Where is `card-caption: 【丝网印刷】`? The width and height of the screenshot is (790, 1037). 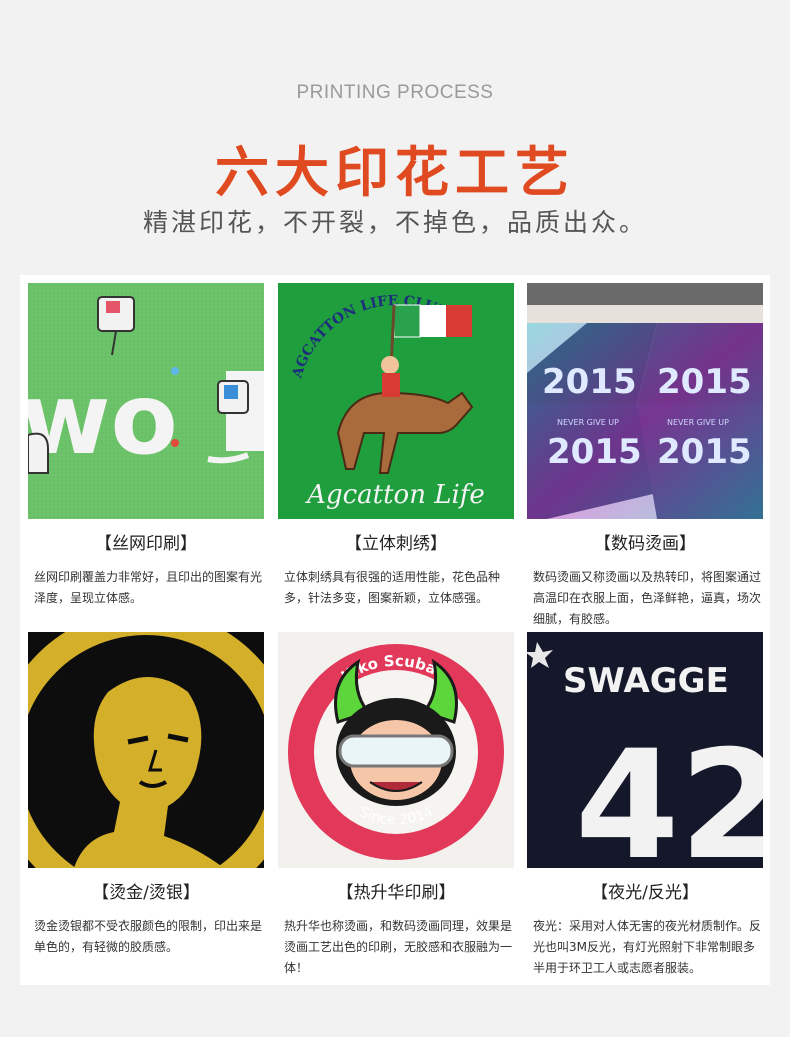
card-caption: 【丝网印刷】 is located at coordinates (146, 544).